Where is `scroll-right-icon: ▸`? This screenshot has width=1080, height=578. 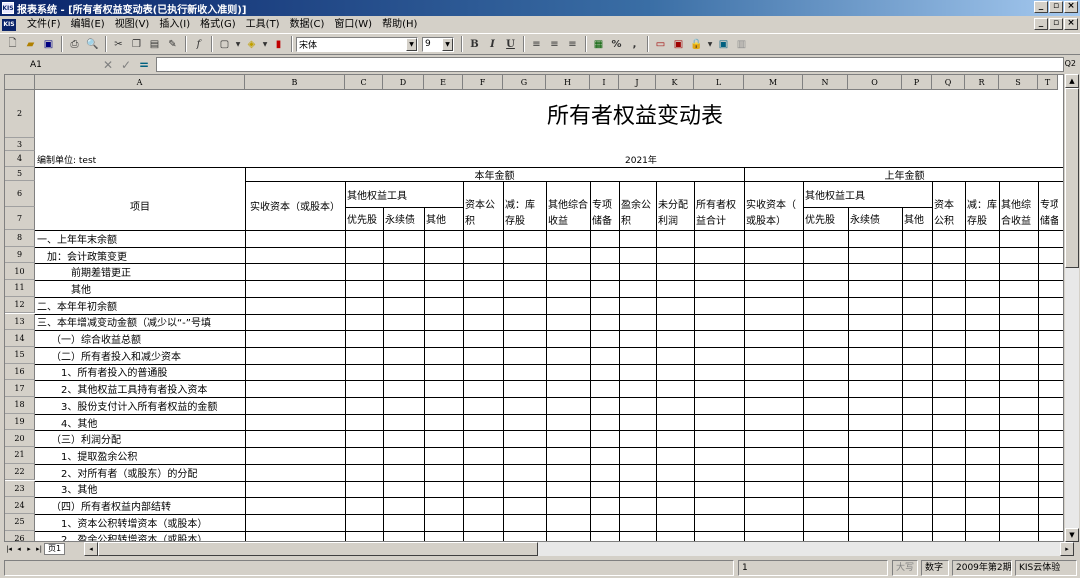
scroll-right-icon: ▸ is located at coordinates (1067, 549).